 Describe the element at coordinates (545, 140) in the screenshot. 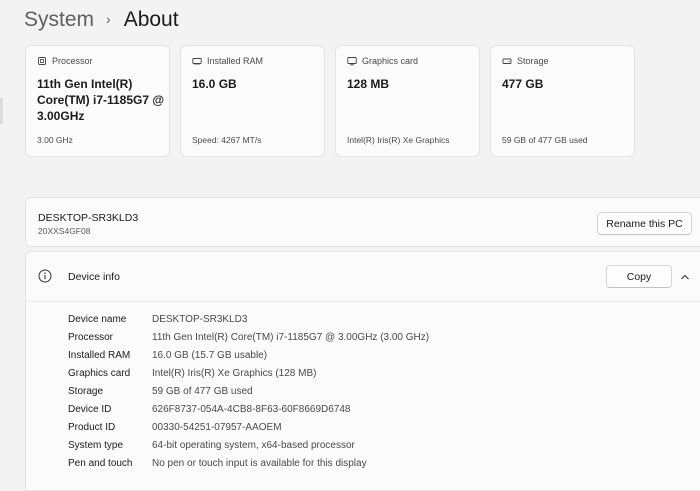

I see `card-subtext: 59 GB of 477 GB used` at that location.